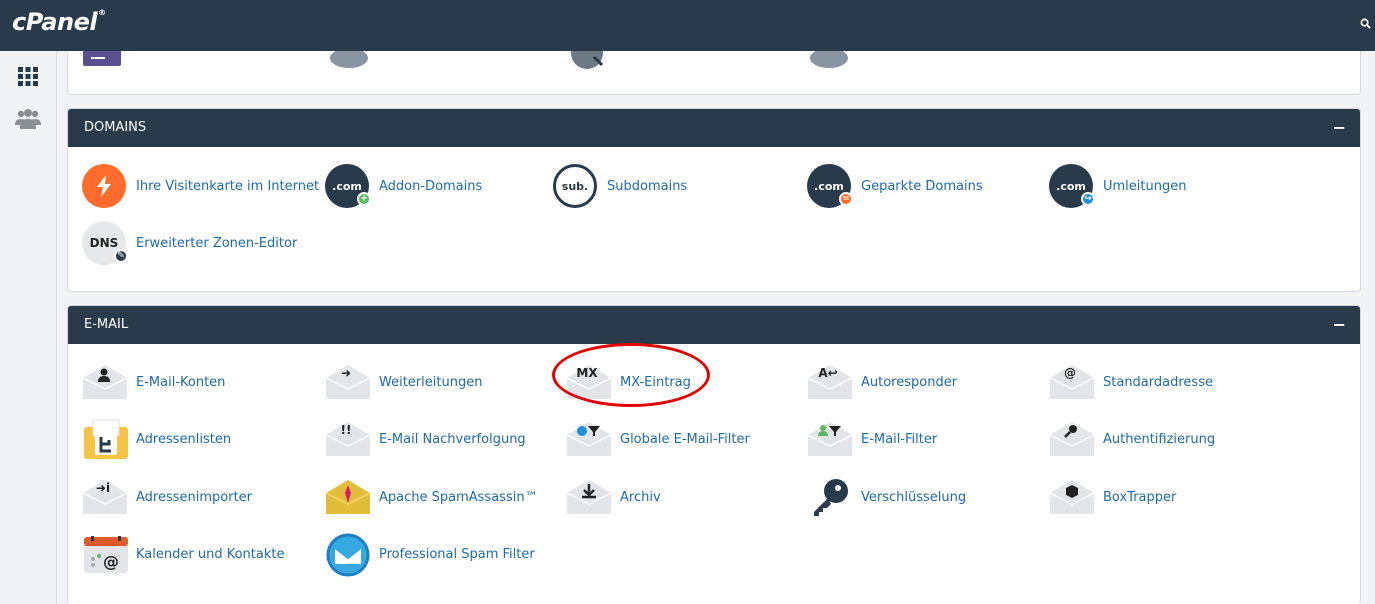  I want to click on address-importer-icon: ➜i, so click(105, 497).